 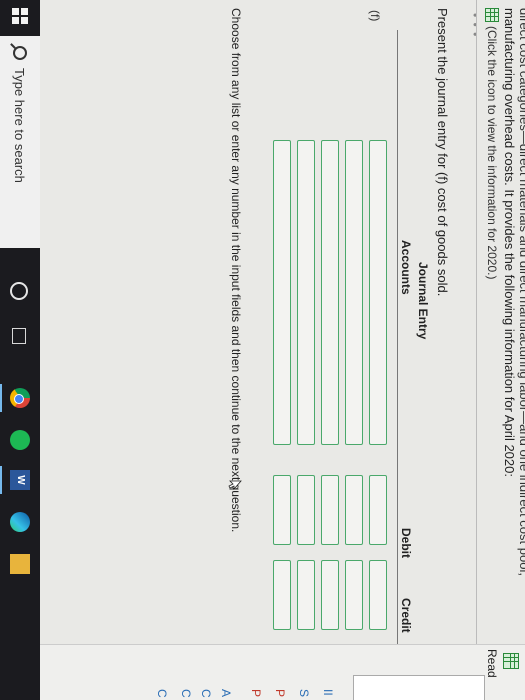 What do you see at coordinates (262, 672) in the screenshot?
I see `right-side-panel: Read II S P P A C C C` at bounding box center [262, 672].